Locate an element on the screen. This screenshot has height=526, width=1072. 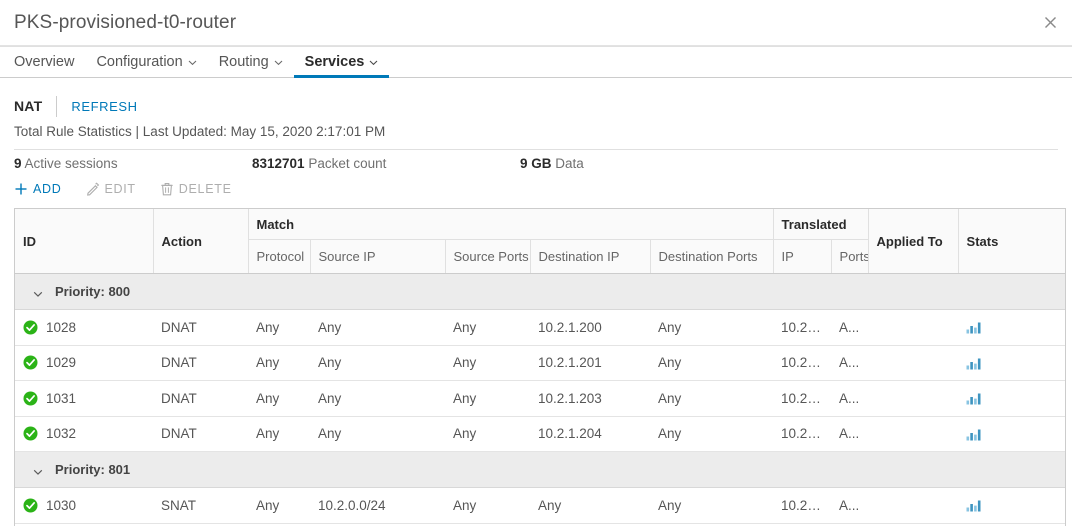
column-header-stats: Stats is located at coordinates (1011, 241).